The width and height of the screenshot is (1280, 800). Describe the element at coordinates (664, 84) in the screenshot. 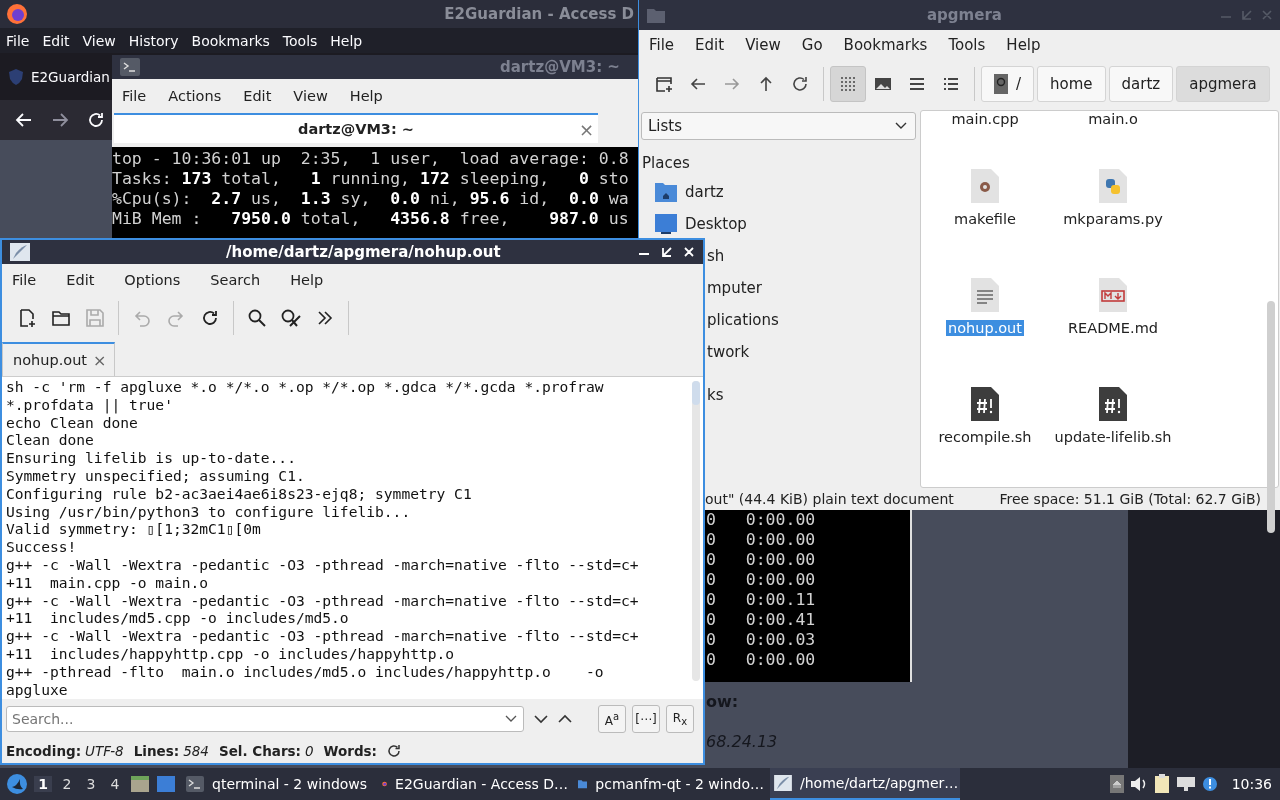

I see `new-tab-icon` at that location.